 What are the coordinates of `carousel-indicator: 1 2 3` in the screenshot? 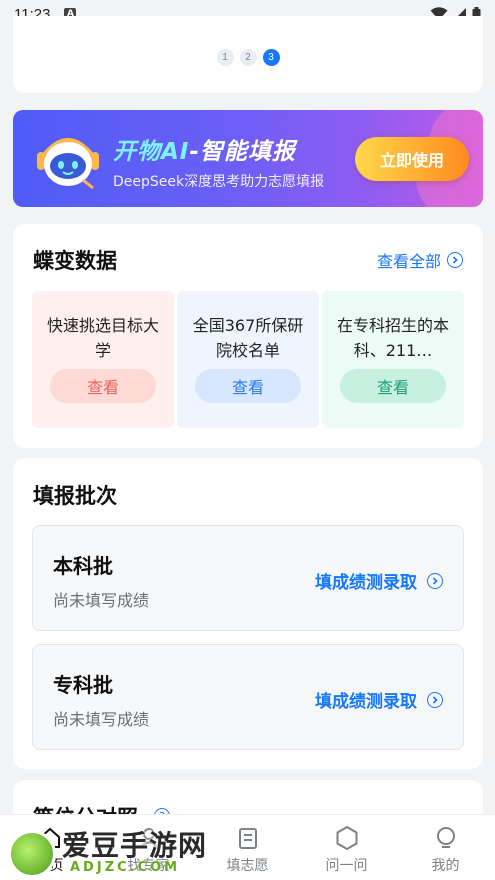 It's located at (248, 57).